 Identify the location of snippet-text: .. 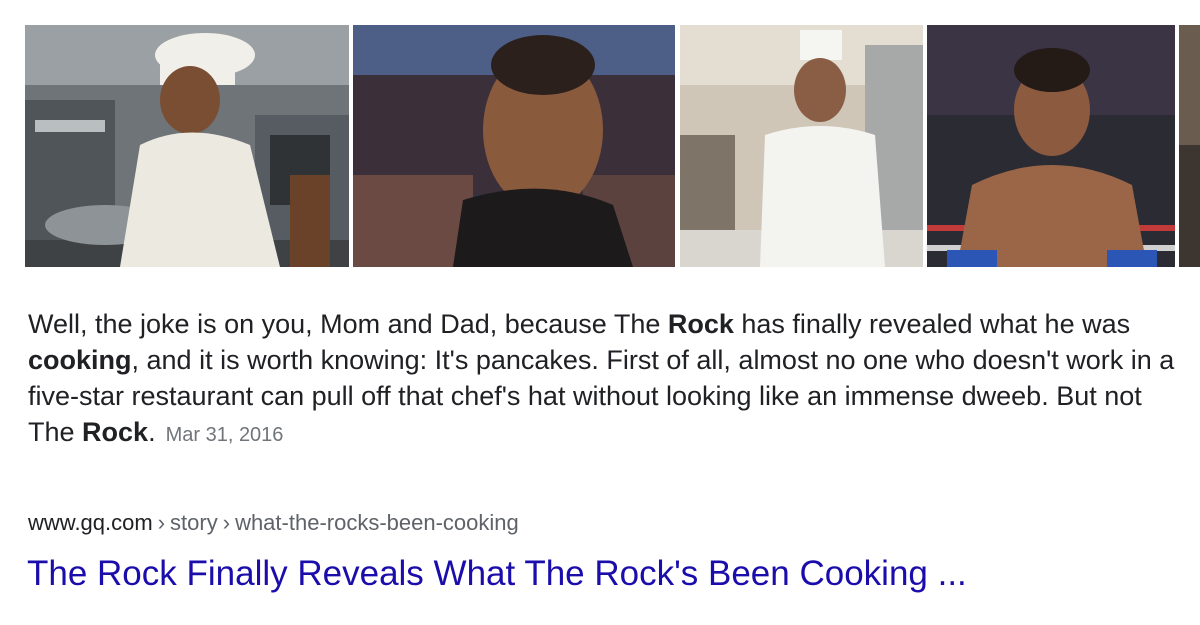
(152, 432).